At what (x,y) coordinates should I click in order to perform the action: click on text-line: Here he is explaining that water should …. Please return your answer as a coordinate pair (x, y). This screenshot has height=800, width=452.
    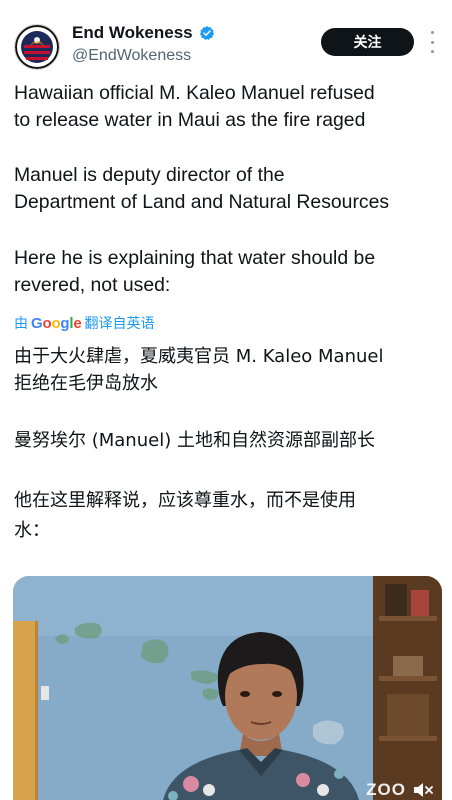
    Looking at the image, I should click on (195, 258).